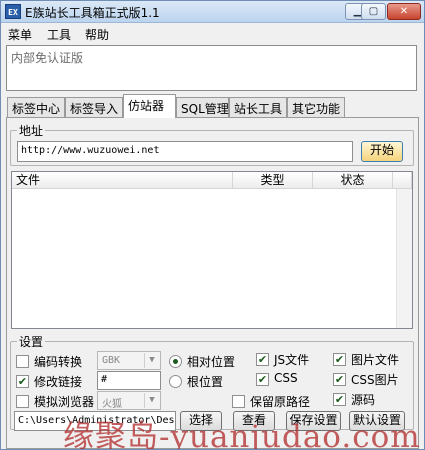 The height and width of the screenshot is (450, 425). Describe the element at coordinates (122, 180) in the screenshot. I see `column-file: 文件` at that location.